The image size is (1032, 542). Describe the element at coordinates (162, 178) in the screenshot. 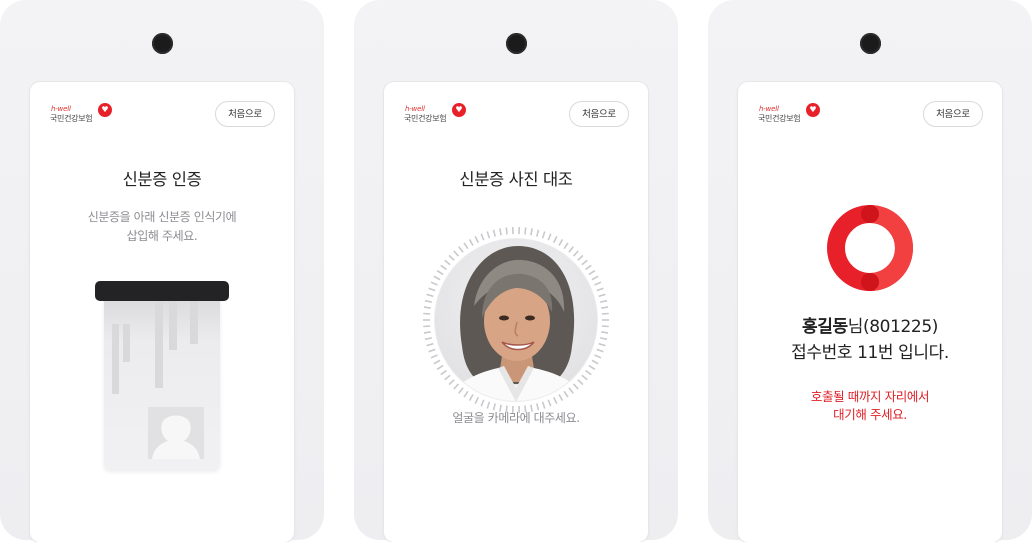

I see `page-title: 신분증 인증` at that location.